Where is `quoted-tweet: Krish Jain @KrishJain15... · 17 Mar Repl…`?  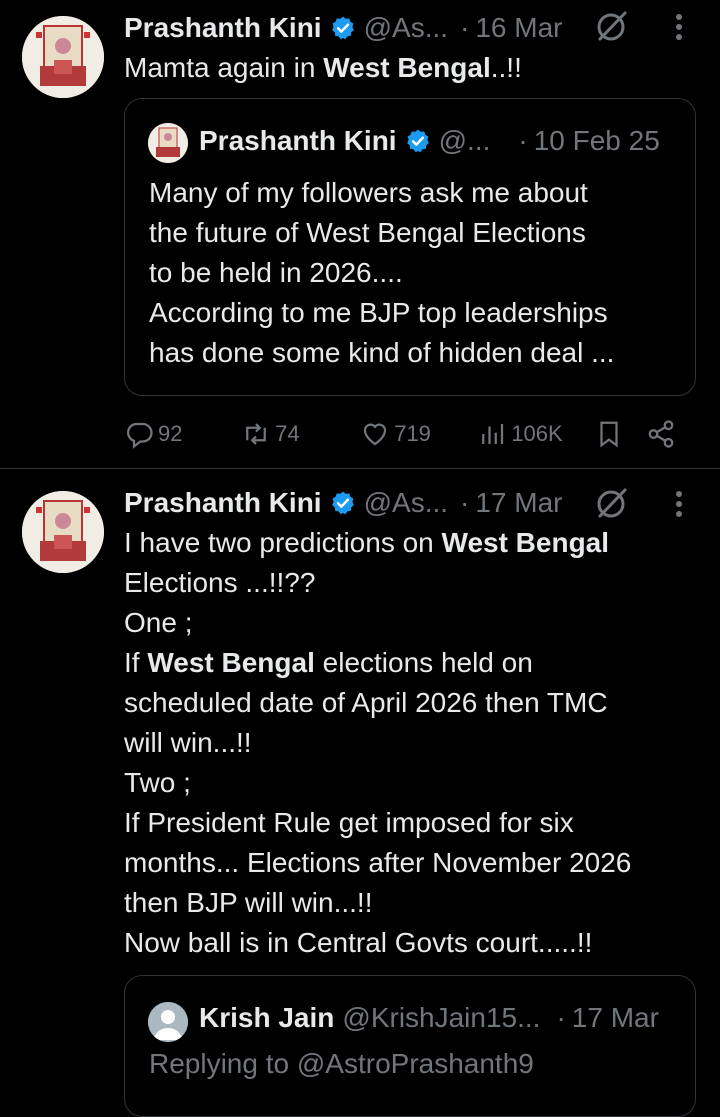 quoted-tweet: Krish Jain @KrishJain15... · 17 Mar Repl… is located at coordinates (410, 1046).